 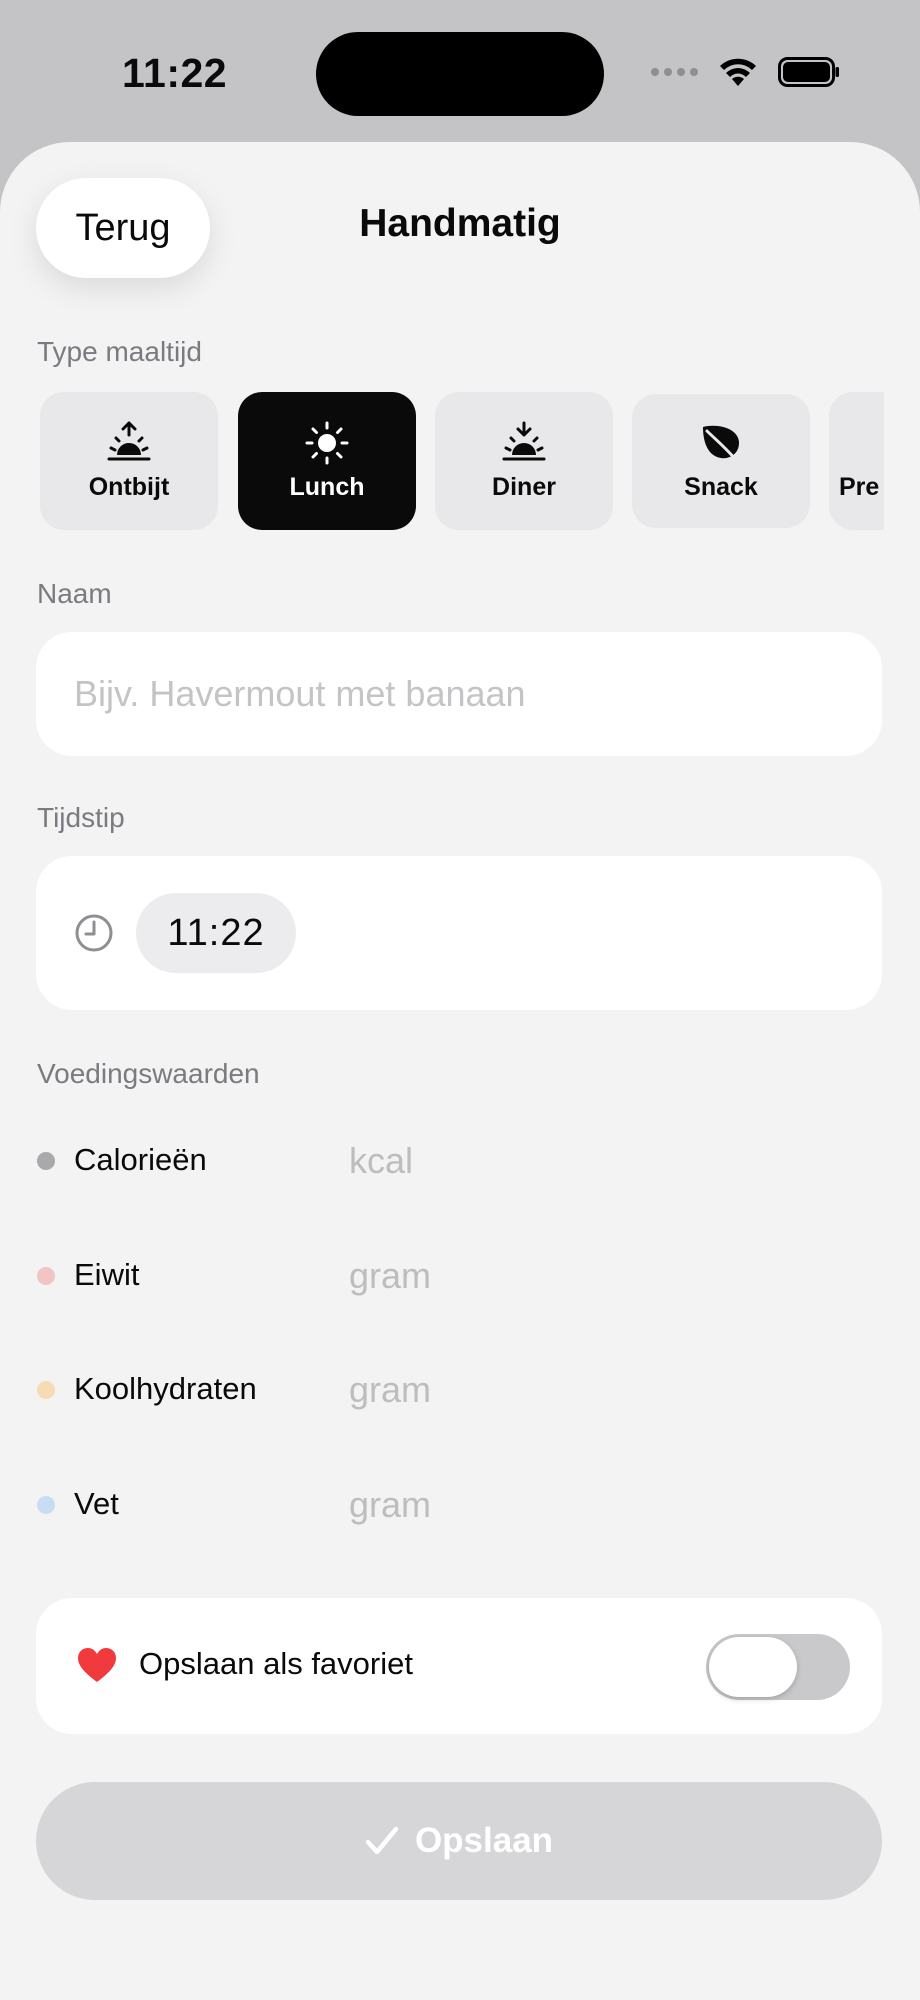 What do you see at coordinates (74, 593) in the screenshot?
I see `name-label: Naam` at bounding box center [74, 593].